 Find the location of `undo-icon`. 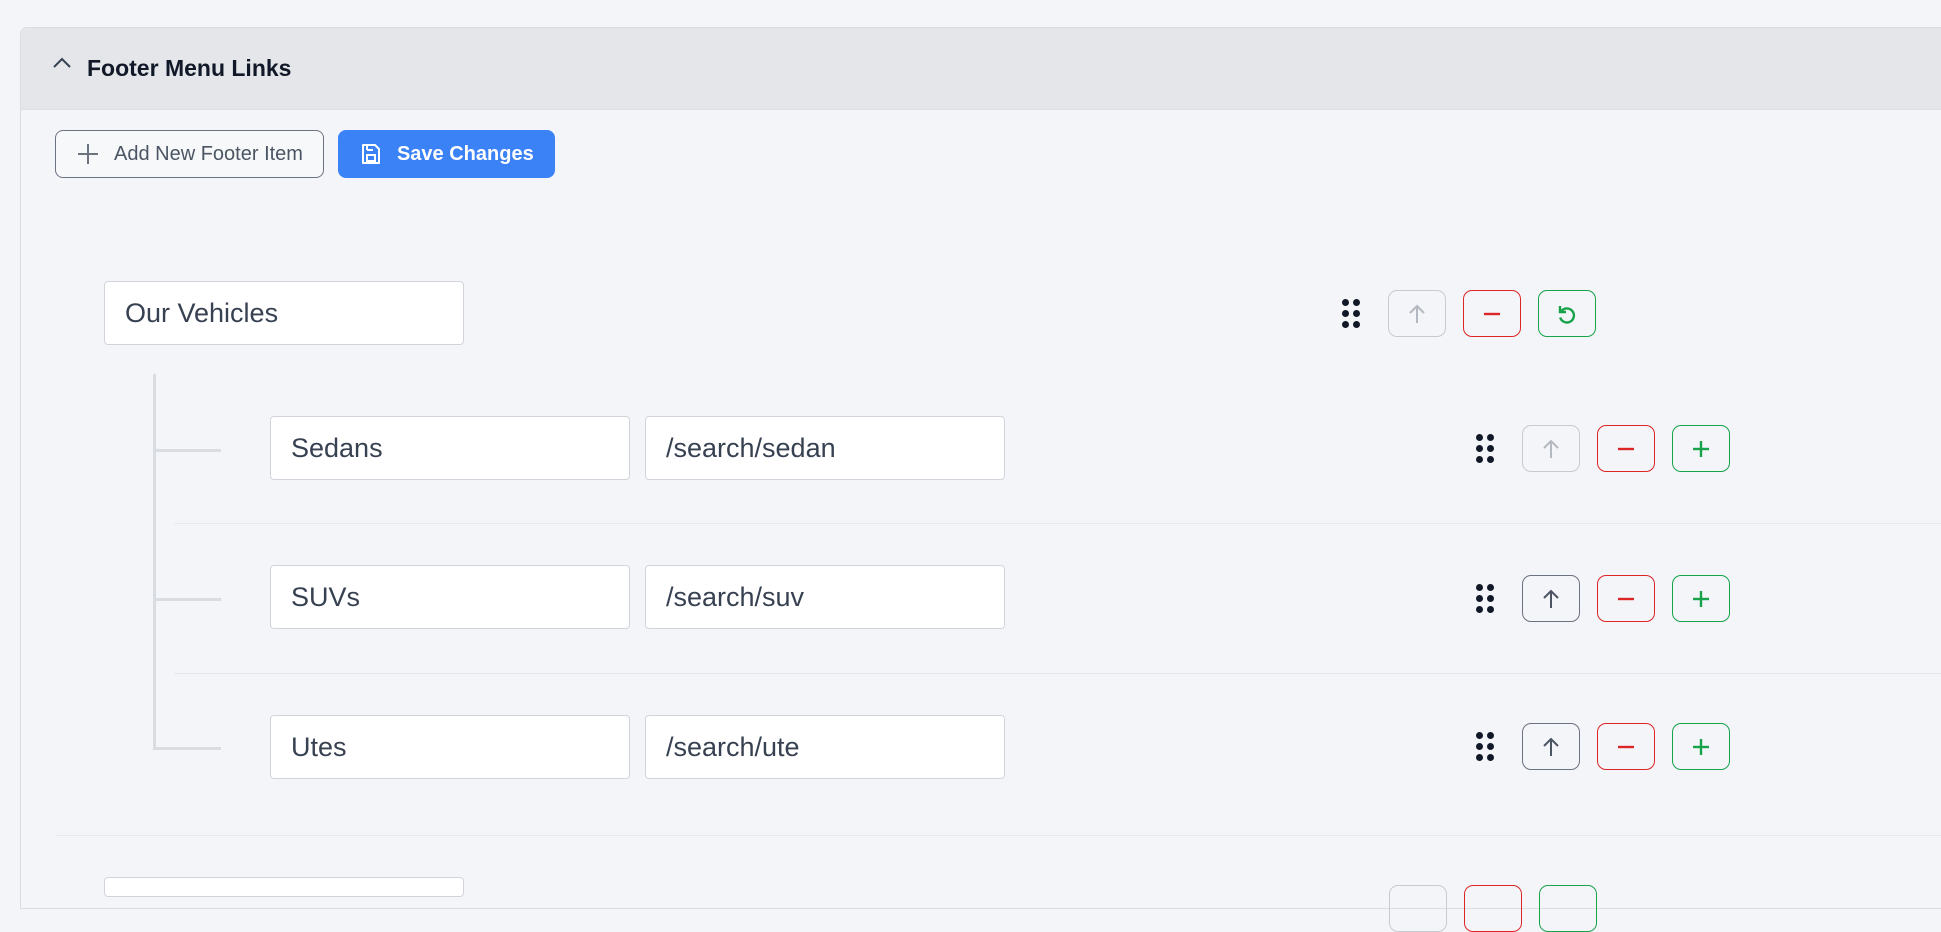

undo-icon is located at coordinates (1567, 314).